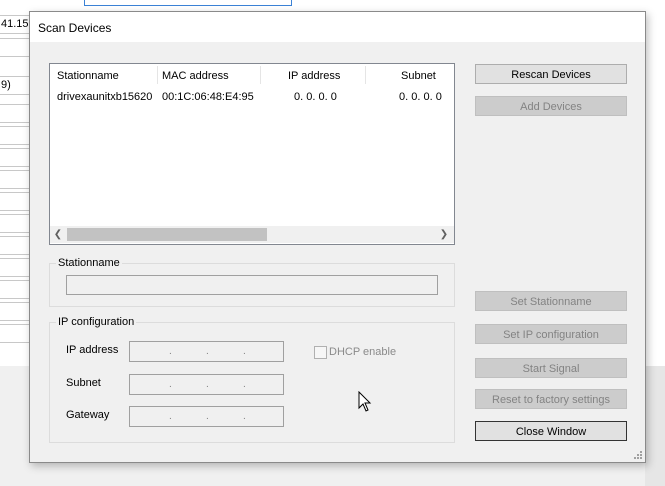  What do you see at coordinates (6, 85) in the screenshot?
I see `background-text-2: 9)` at bounding box center [6, 85].